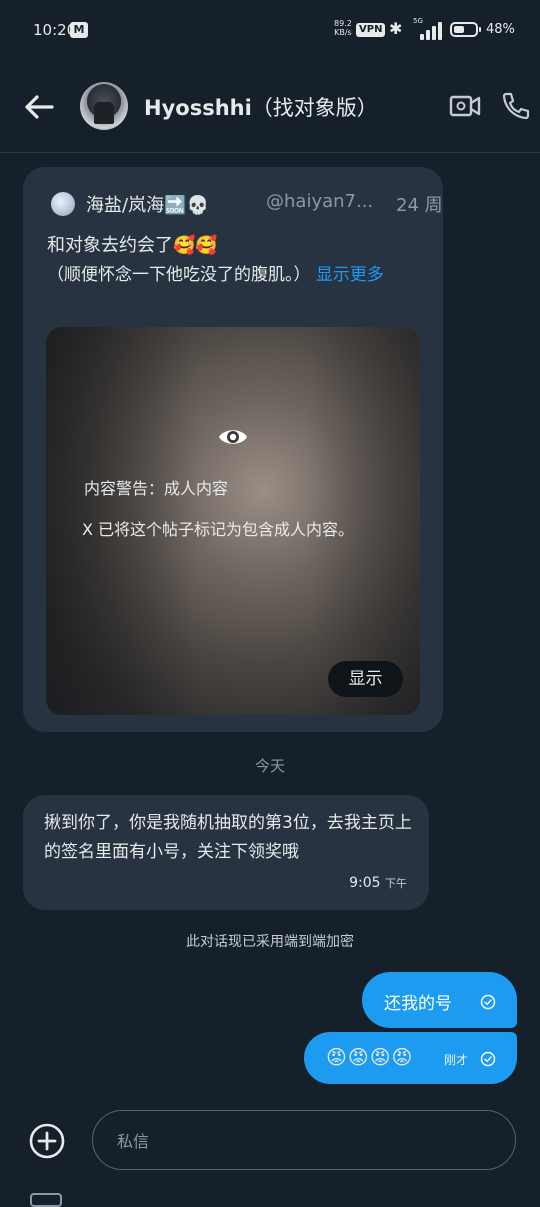 The image size is (540, 1207). I want to click on content-warning-title: 内容警告：成人内容, so click(156, 488).